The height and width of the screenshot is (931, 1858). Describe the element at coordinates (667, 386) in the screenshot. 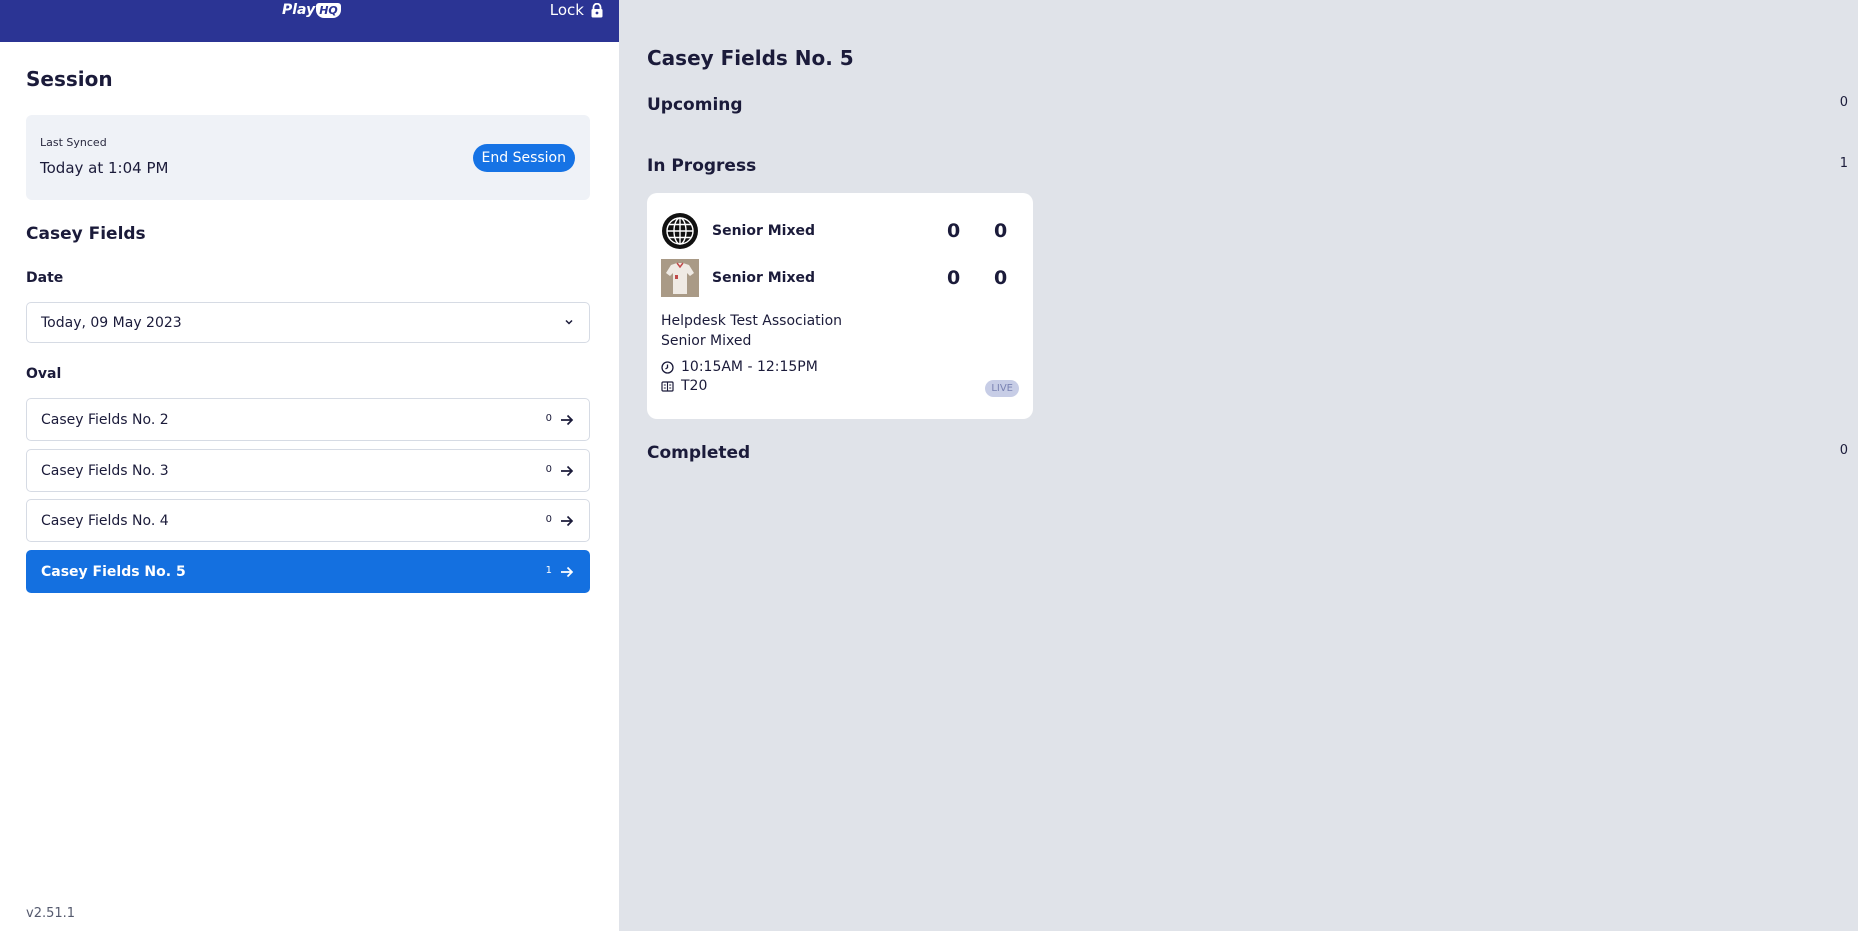

I see `scoreboard-icon` at that location.